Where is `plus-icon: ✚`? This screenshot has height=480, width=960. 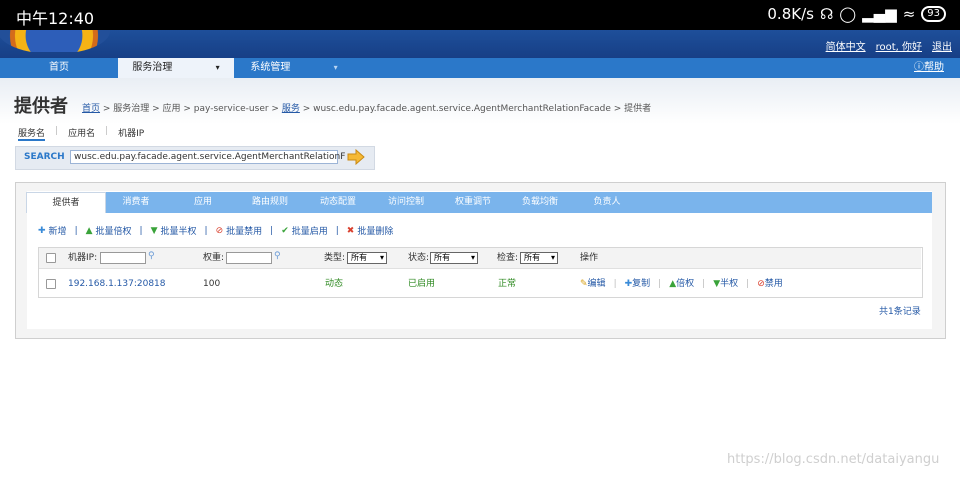 plus-icon: ✚ is located at coordinates (42, 230).